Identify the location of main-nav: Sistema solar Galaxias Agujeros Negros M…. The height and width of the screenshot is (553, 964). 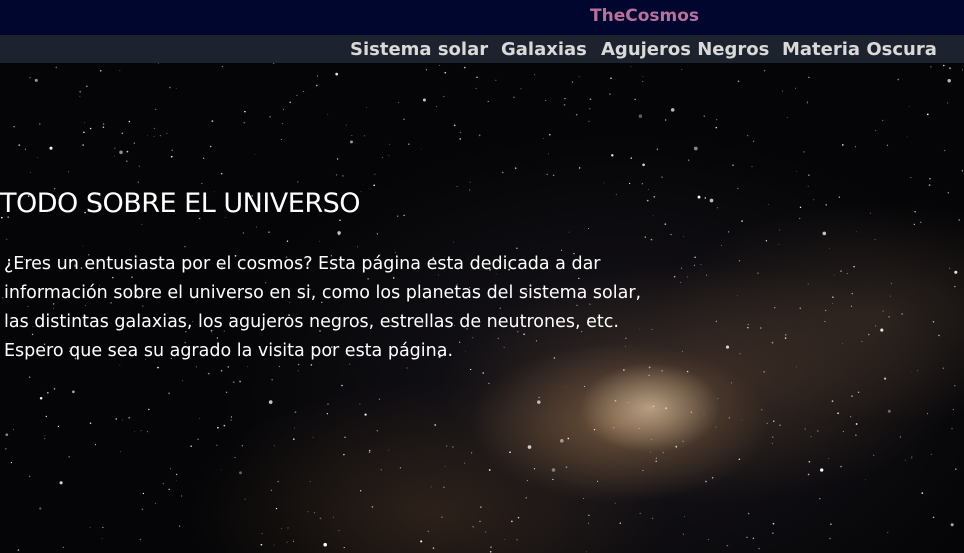
(482, 49).